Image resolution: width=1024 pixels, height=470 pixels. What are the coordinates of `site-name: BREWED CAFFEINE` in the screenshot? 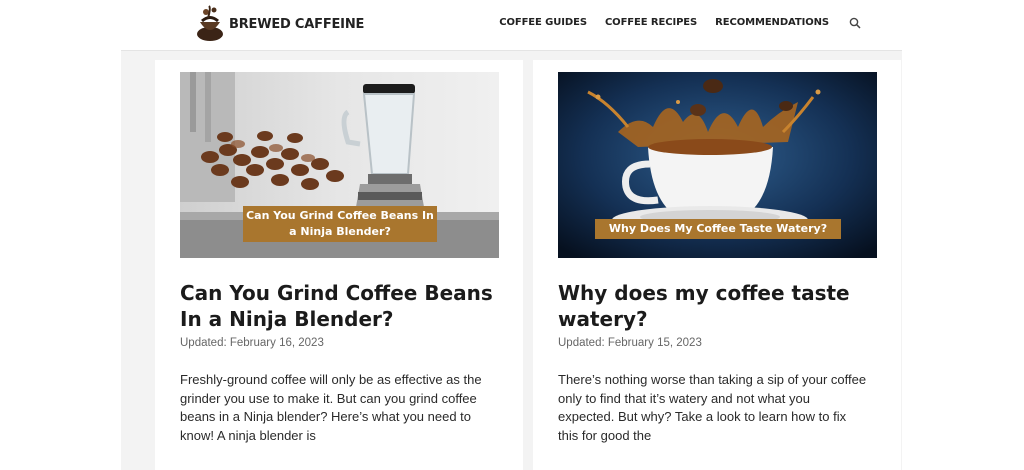 It's located at (297, 24).